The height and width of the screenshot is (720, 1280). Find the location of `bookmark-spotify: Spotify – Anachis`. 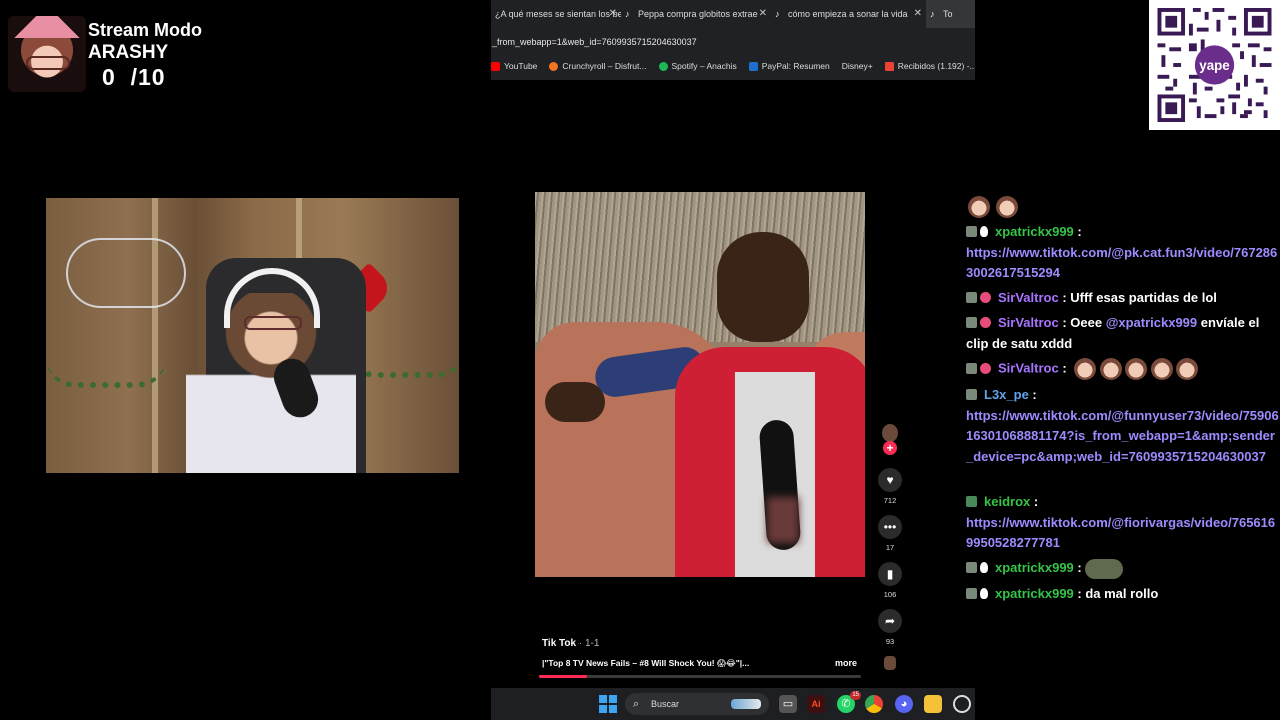

bookmark-spotify: Spotify – Anachis is located at coordinates (697, 66).